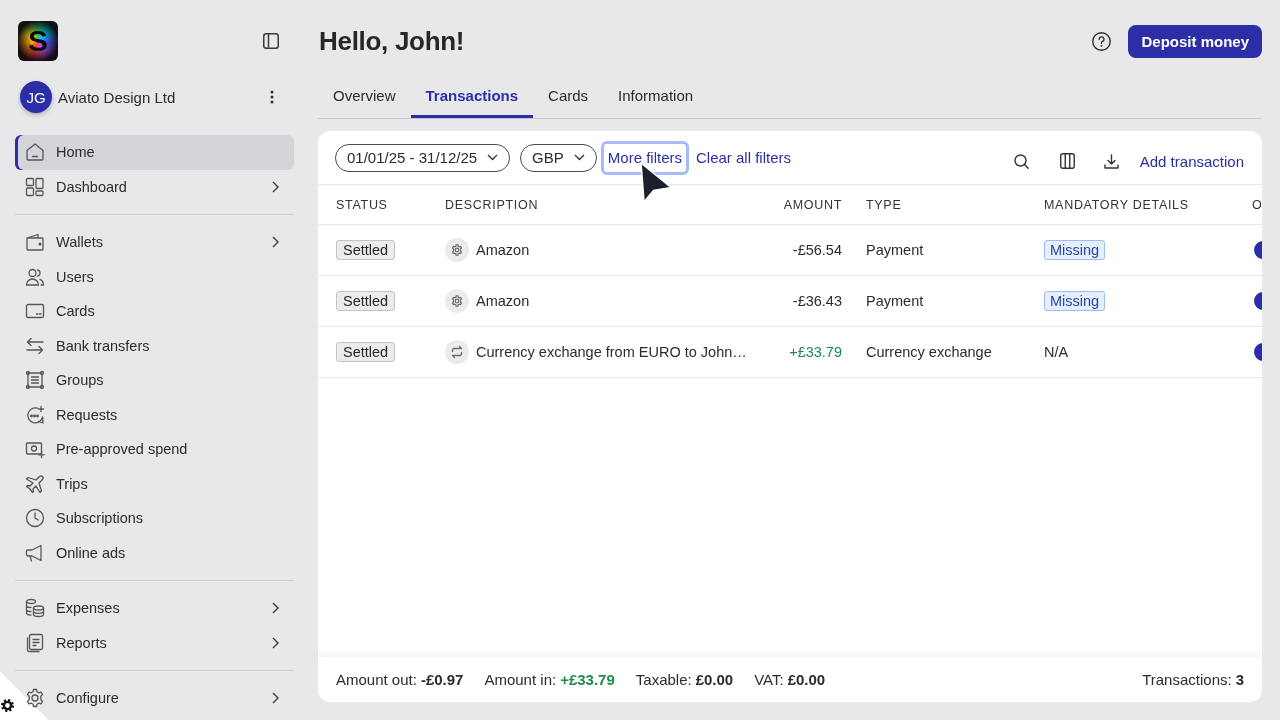 The height and width of the screenshot is (720, 1280). I want to click on gear-icon, so click(35, 698).